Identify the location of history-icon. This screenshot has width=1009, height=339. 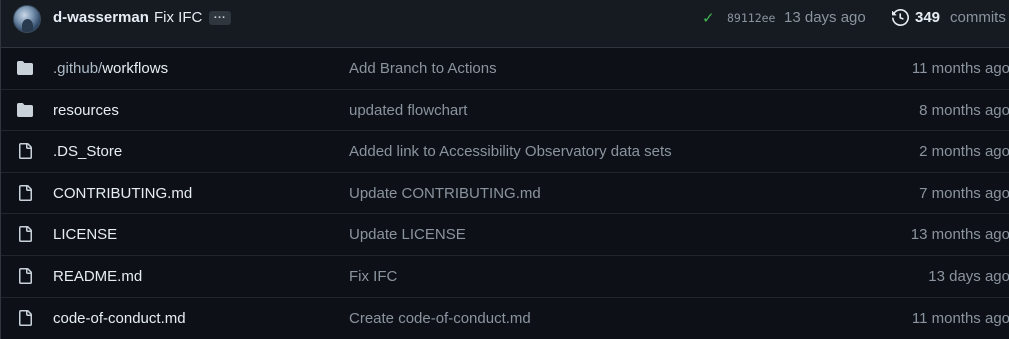
(900, 17).